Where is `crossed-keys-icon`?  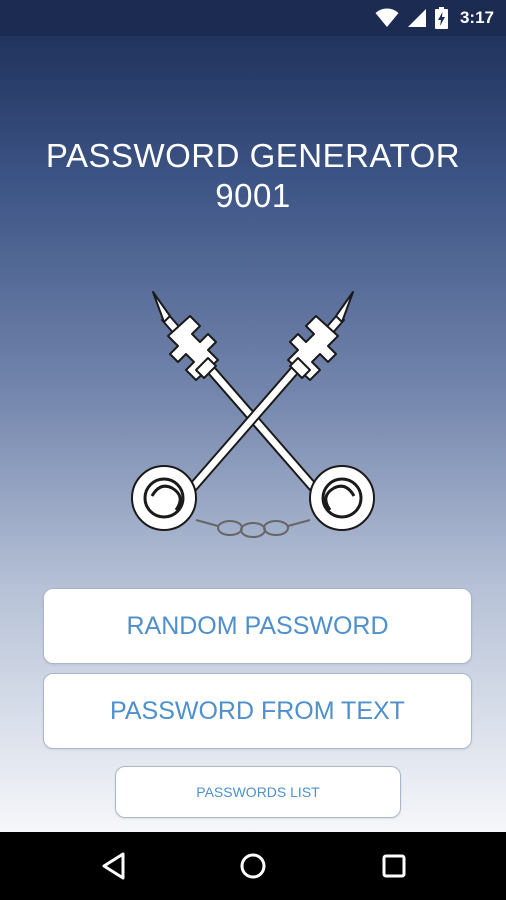
crossed-keys-icon is located at coordinates (253, 414).